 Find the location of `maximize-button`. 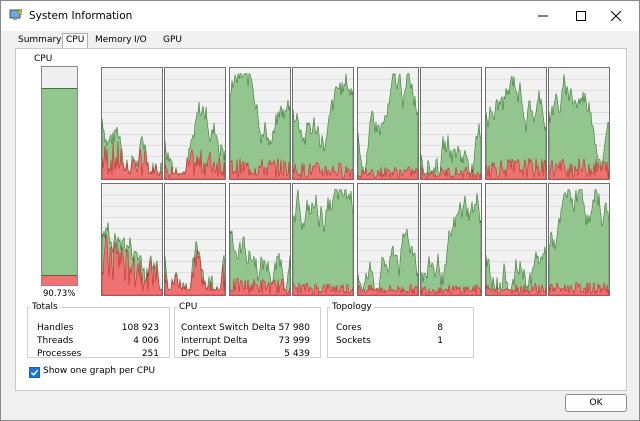

maximize-button is located at coordinates (581, 16).